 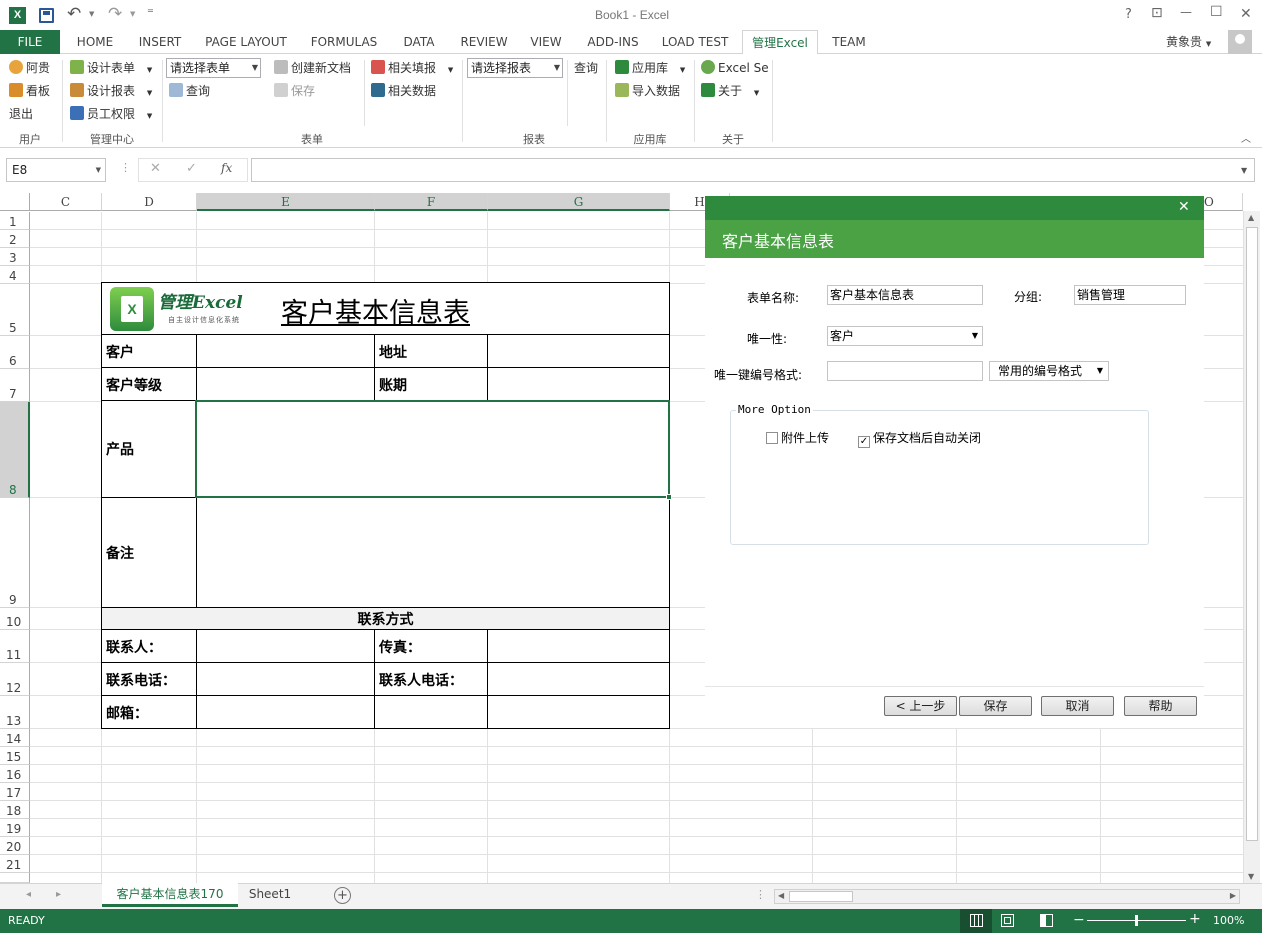 What do you see at coordinates (1184, 207) in the screenshot?
I see `dialog-close-icon: ✕` at bounding box center [1184, 207].